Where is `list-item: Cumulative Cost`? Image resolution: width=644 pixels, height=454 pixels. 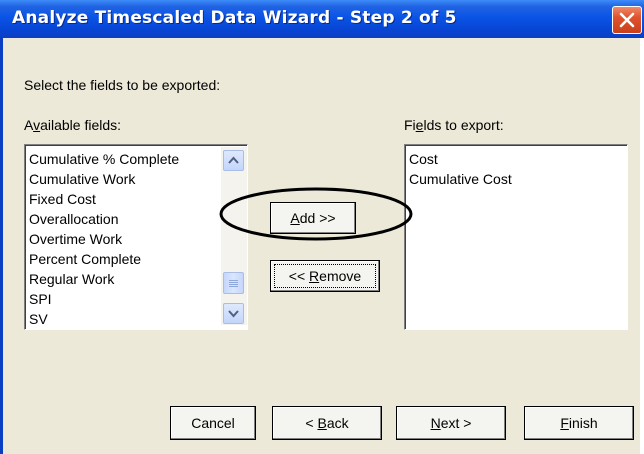 list-item: Cumulative Cost is located at coordinates (460, 179).